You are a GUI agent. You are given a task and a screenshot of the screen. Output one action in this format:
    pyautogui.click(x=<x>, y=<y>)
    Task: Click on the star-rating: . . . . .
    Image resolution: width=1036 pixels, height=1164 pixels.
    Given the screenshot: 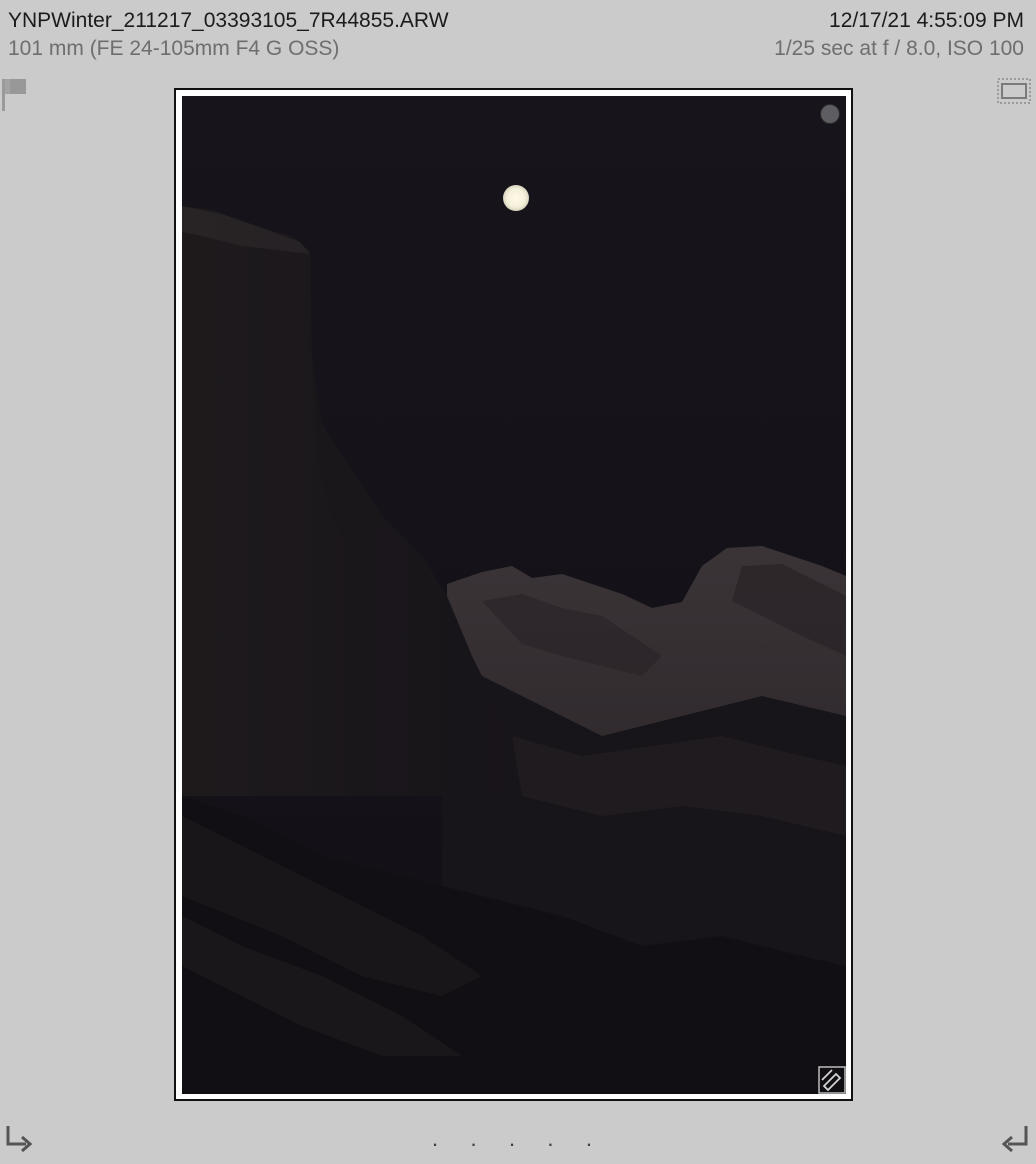 What is the action you would take?
    pyautogui.click(x=512, y=1139)
    